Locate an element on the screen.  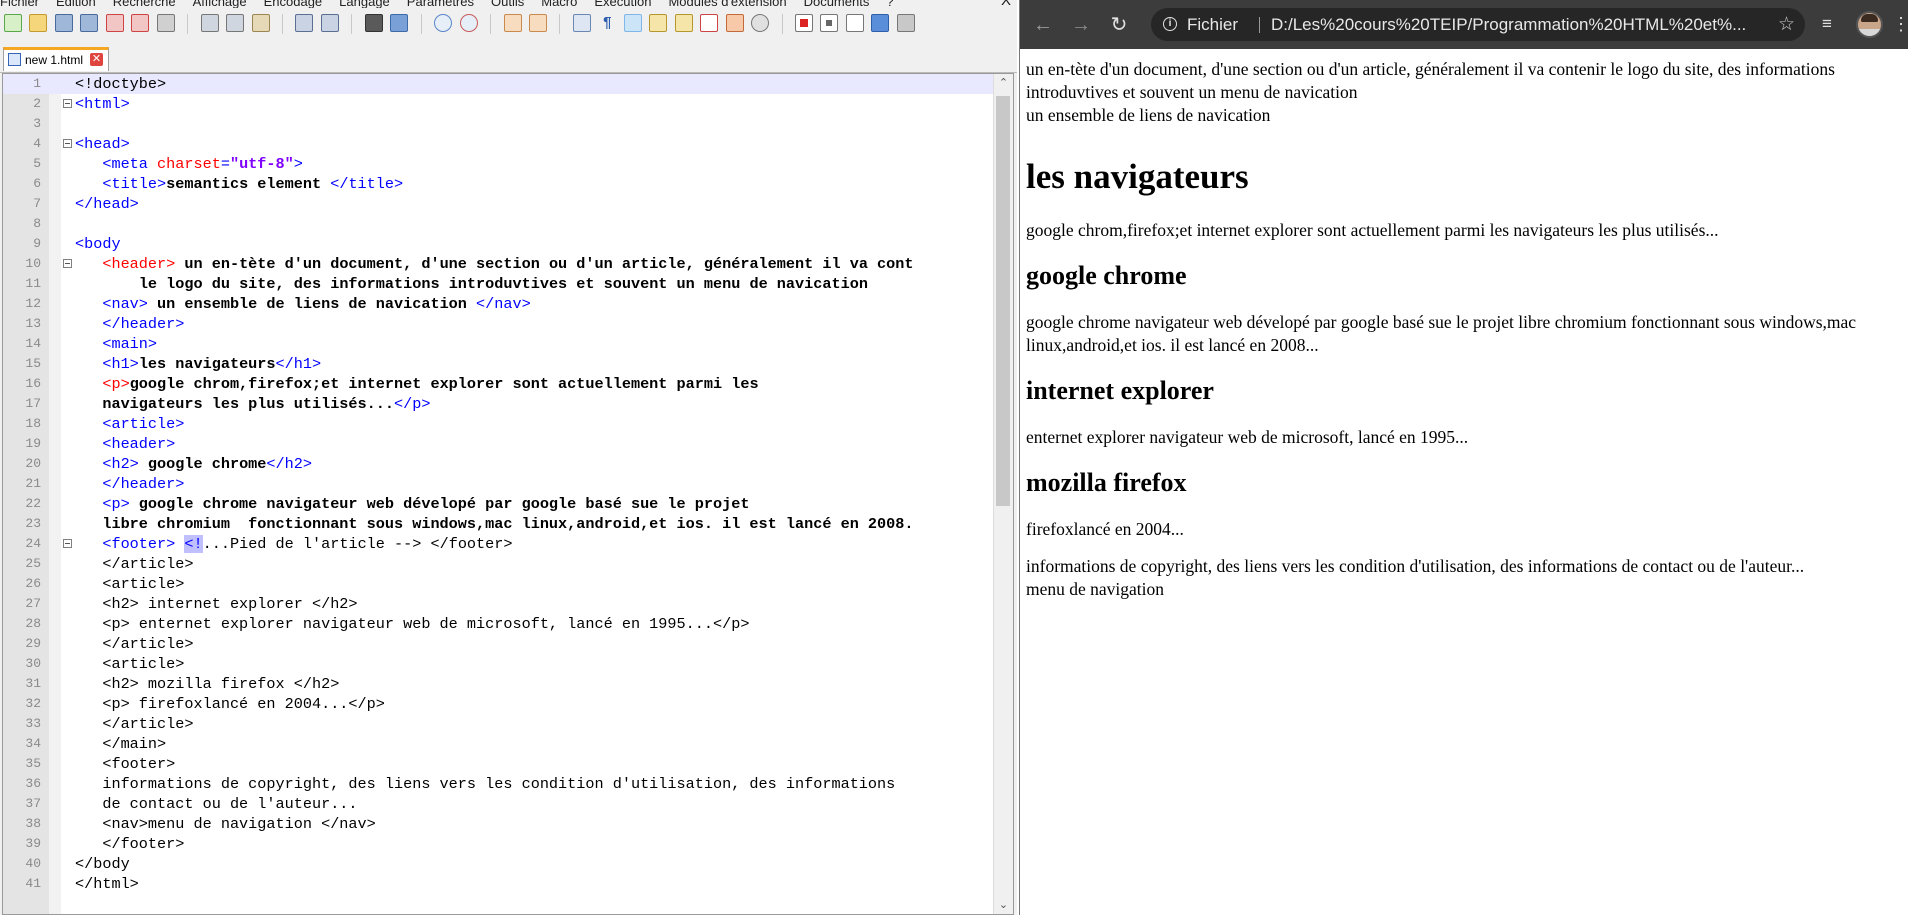
code-line: 15 <h1>les navigateurs</h1> is located at coordinates (499, 364).